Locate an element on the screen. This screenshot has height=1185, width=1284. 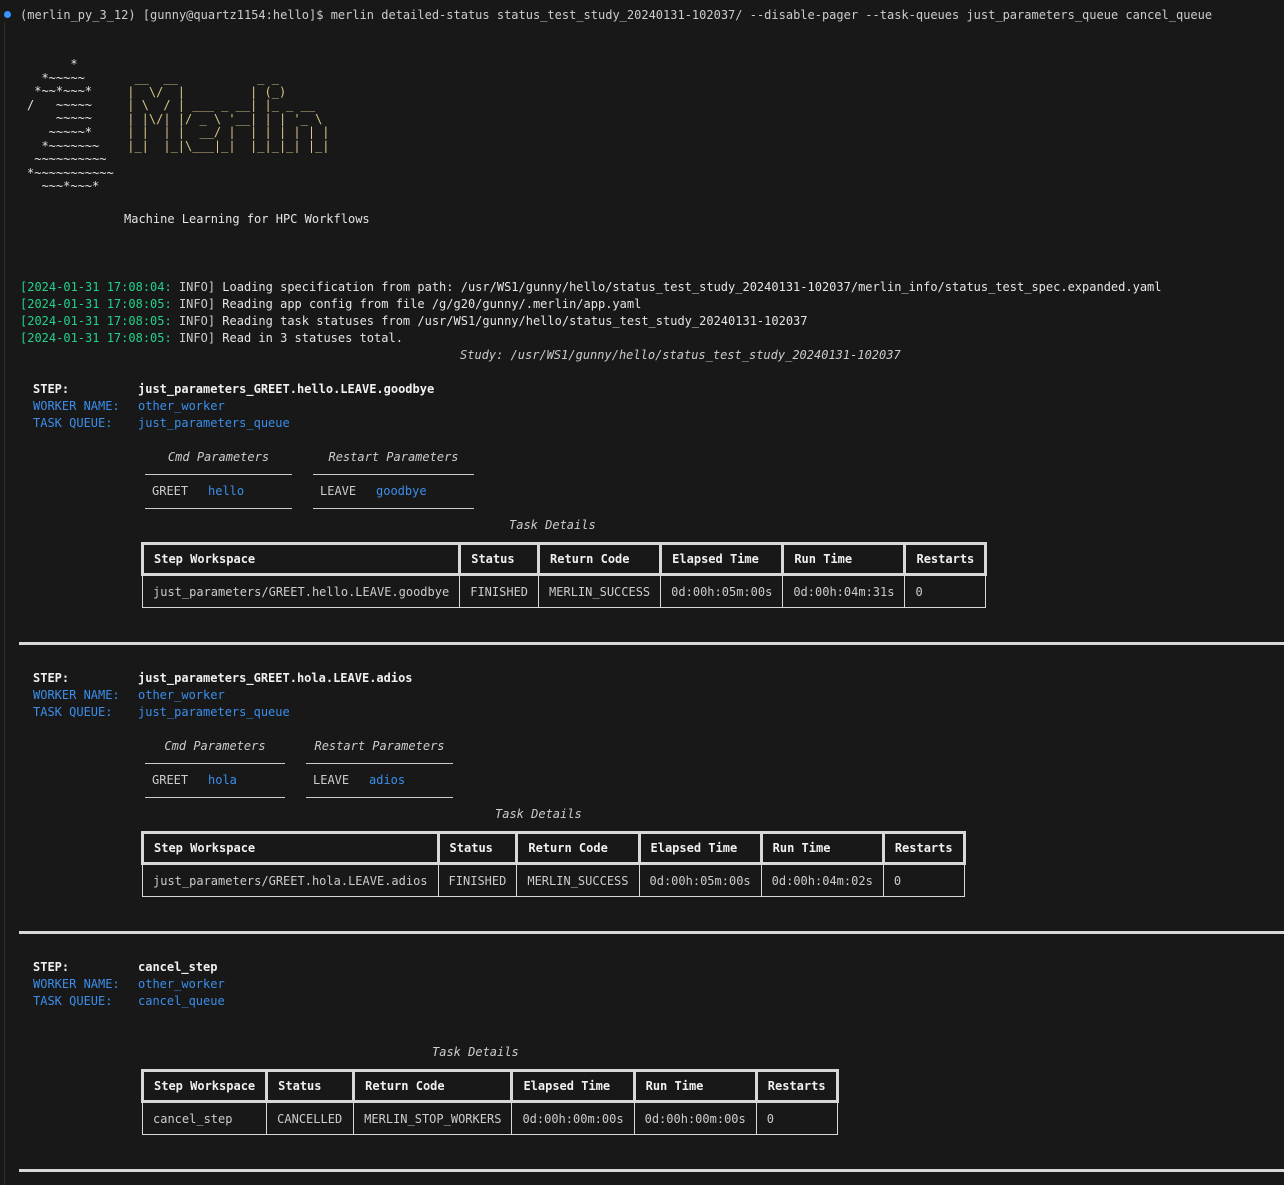
conda-env: (merlin_py_3_12) is located at coordinates (78, 15).